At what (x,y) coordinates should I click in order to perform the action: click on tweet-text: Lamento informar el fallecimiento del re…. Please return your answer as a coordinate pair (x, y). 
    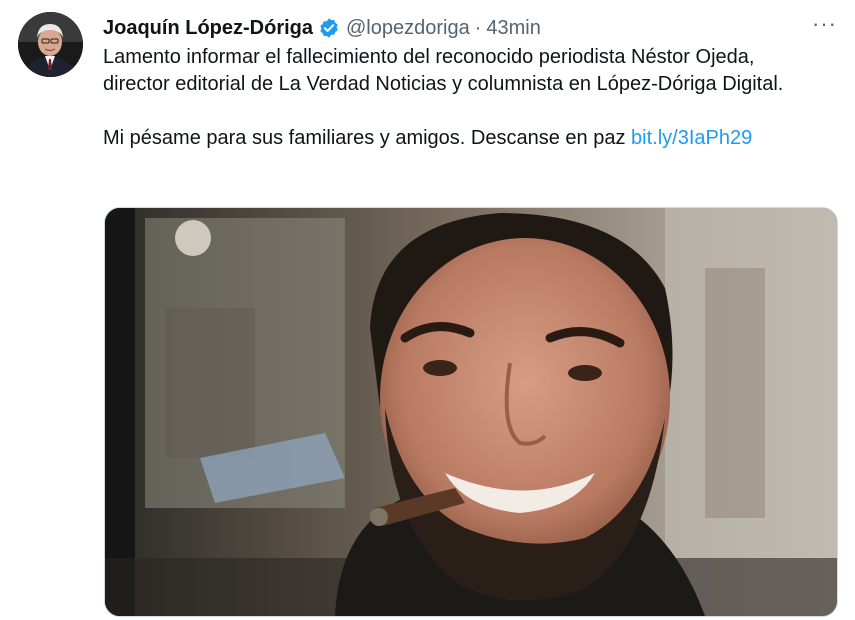
    Looking at the image, I should click on (463, 98).